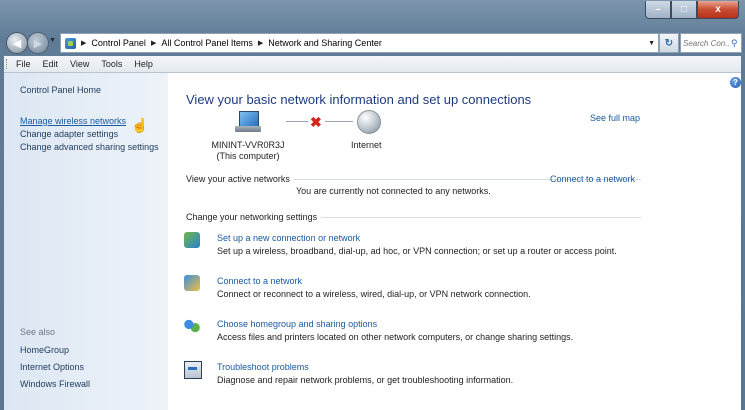 This screenshot has width=745, height=410. What do you see at coordinates (288, 238) in the screenshot?
I see `setup-connection-link: Set up a new connection or network` at bounding box center [288, 238].